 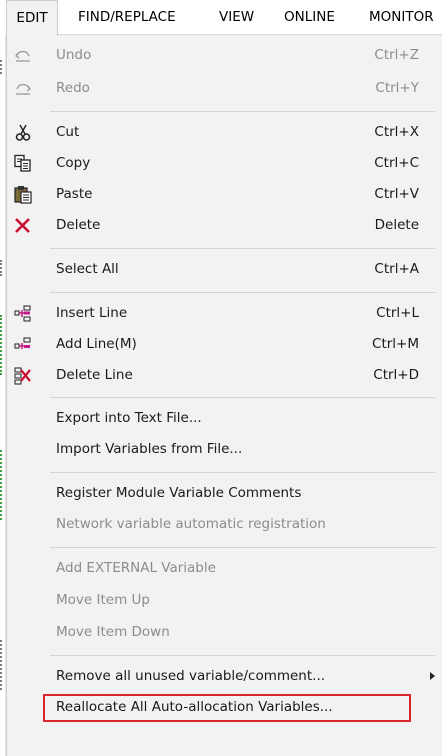 What do you see at coordinates (92, 313) in the screenshot?
I see `menu-item-label: Insert Line` at bounding box center [92, 313].